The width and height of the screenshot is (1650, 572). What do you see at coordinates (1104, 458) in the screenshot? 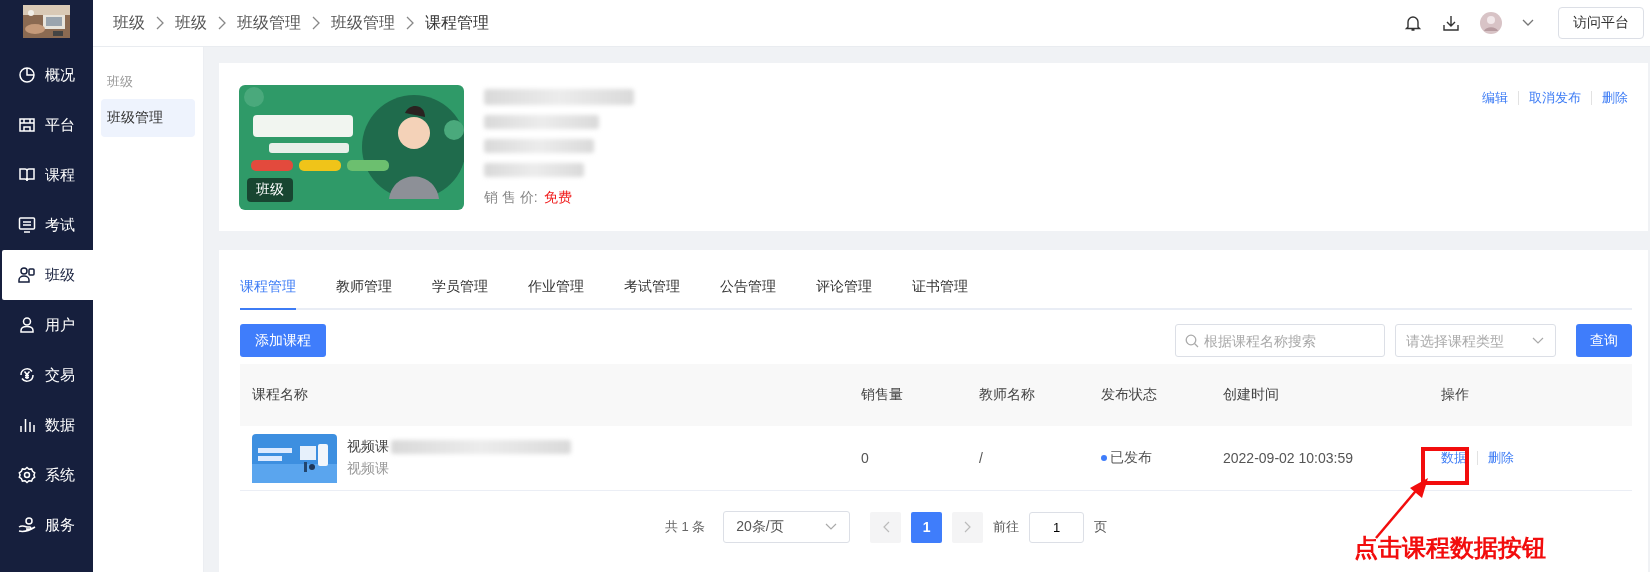
I see `status-dot` at bounding box center [1104, 458].